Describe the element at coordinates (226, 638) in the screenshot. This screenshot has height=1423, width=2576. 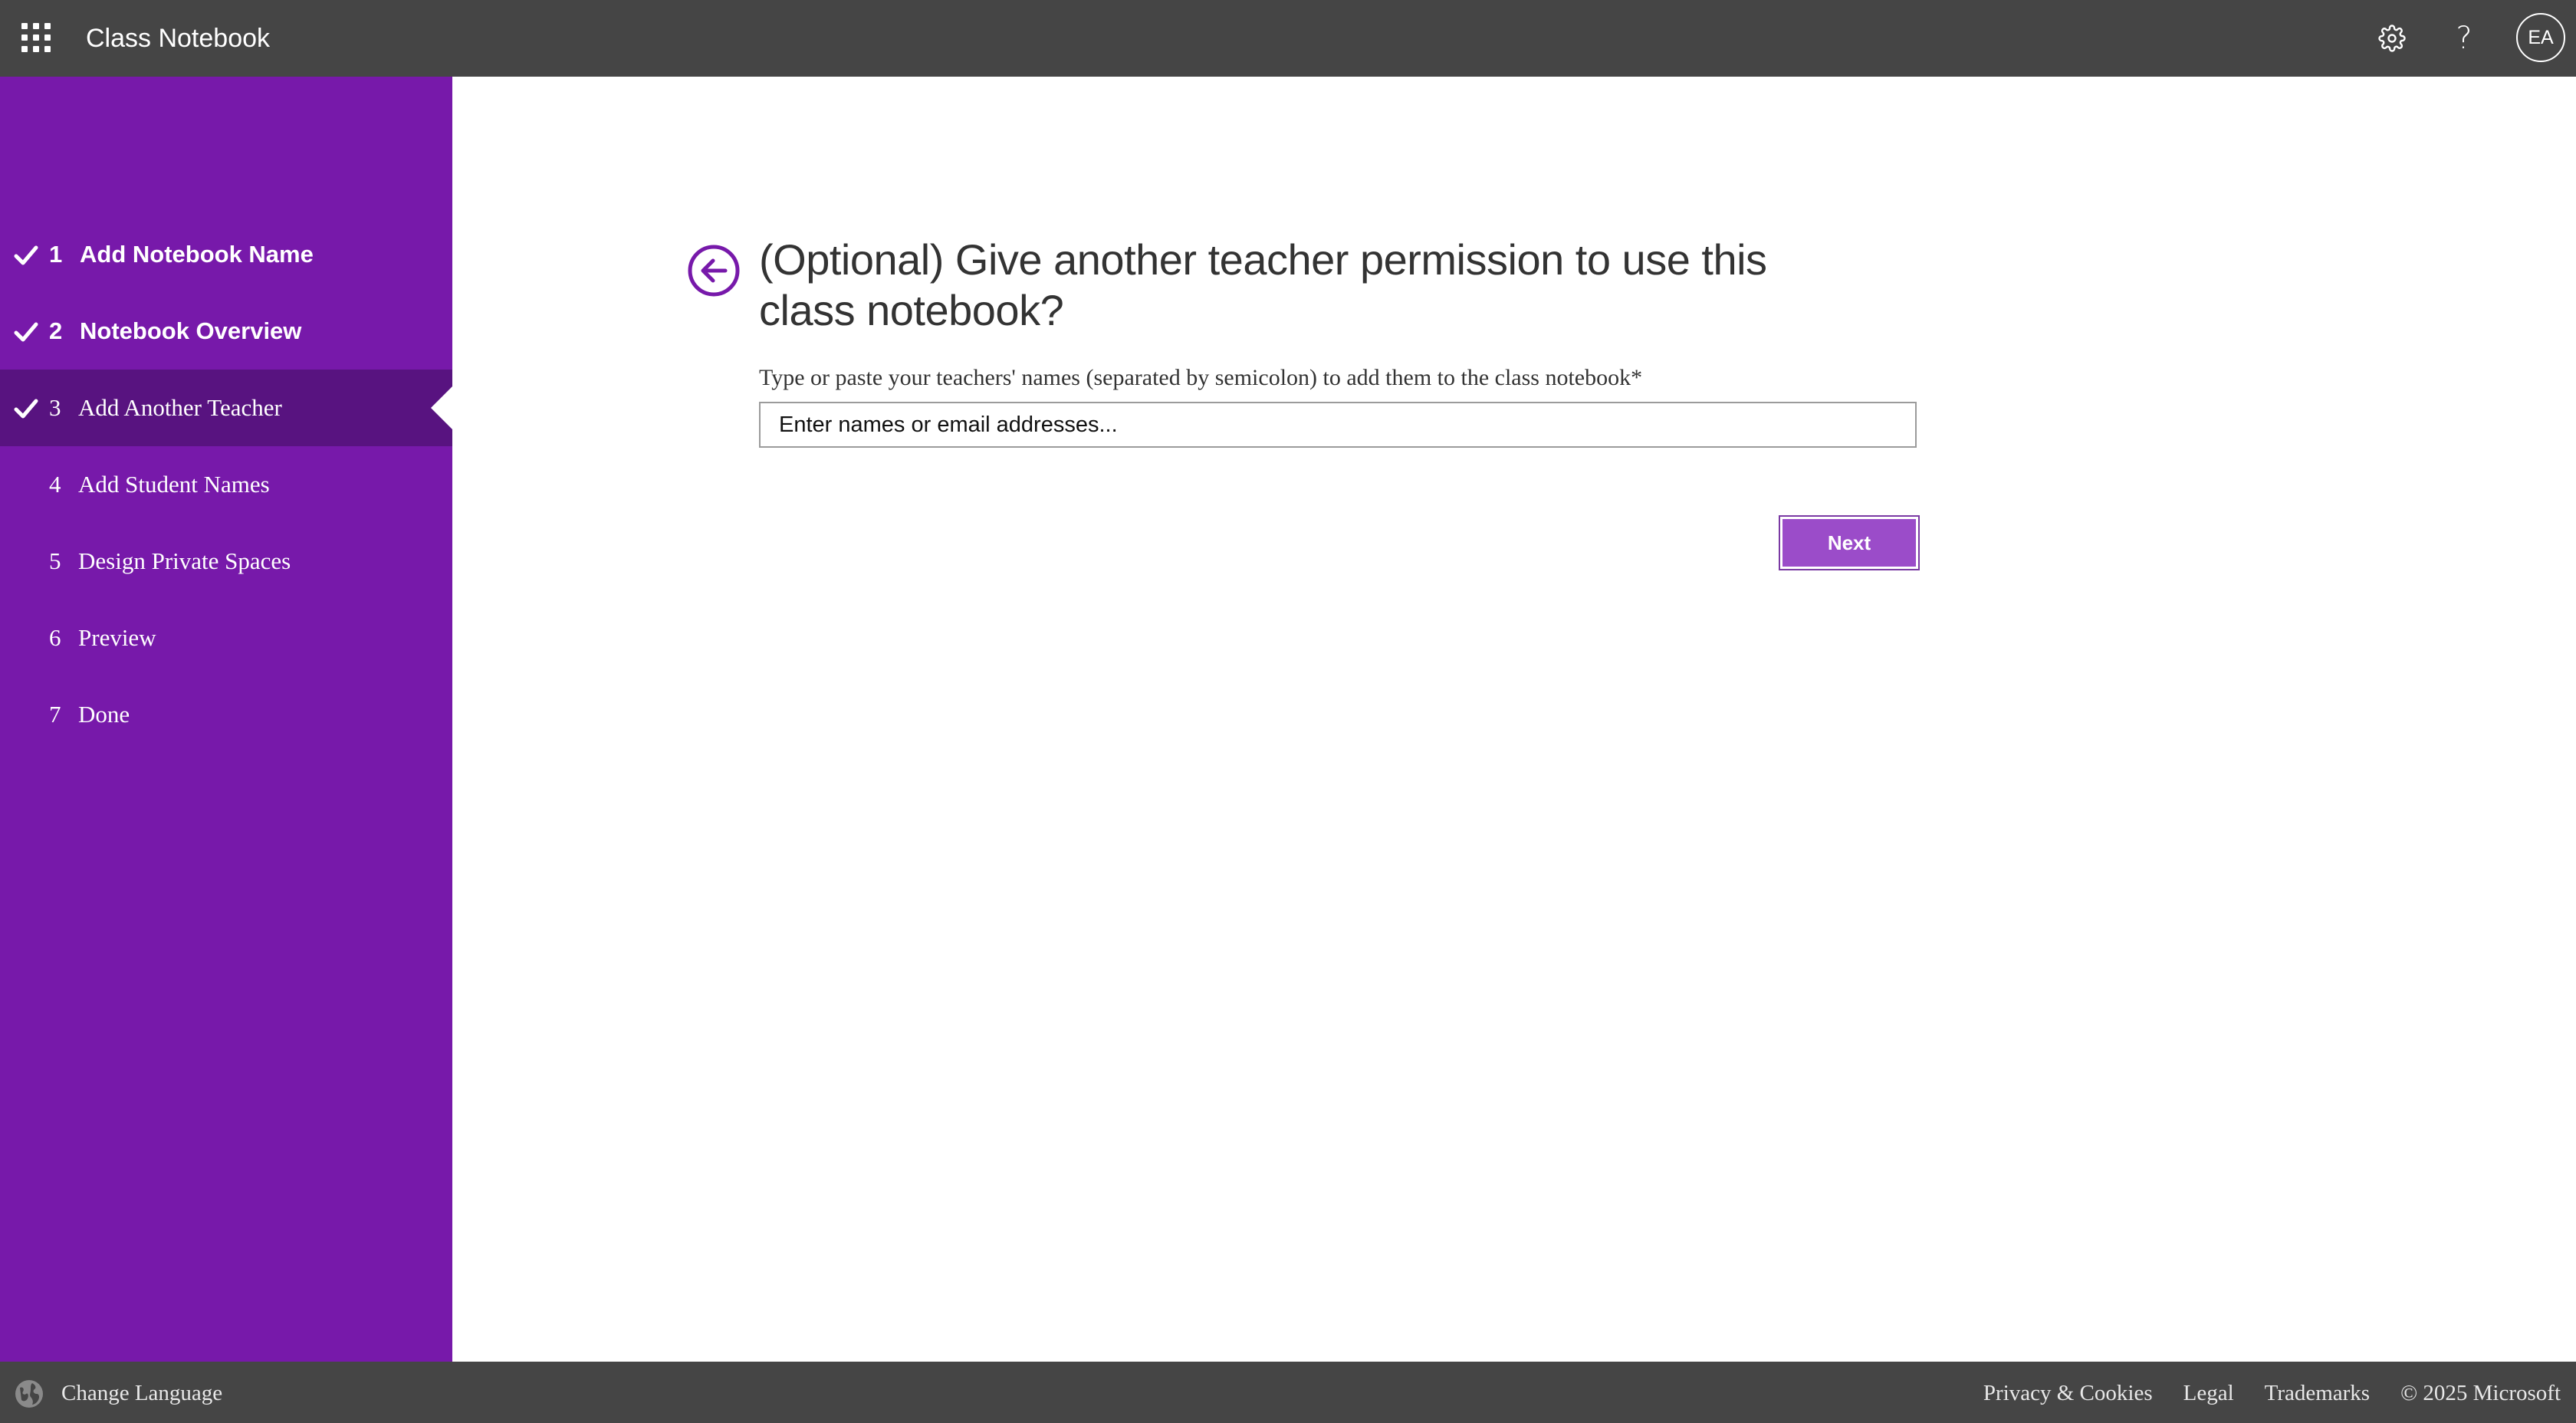
I see `step-preview: 6 Preview` at that location.